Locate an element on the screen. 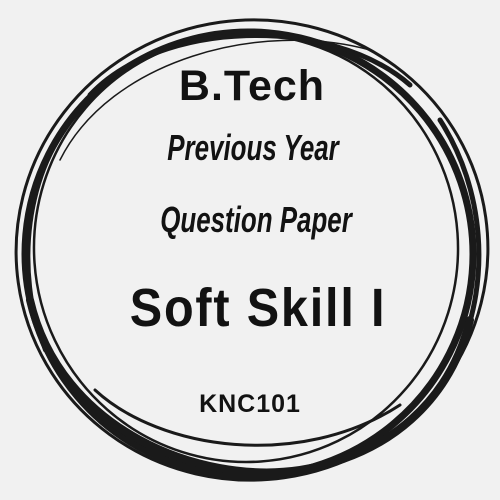  subtitle-line-2: Question Paper is located at coordinates (256, 219).